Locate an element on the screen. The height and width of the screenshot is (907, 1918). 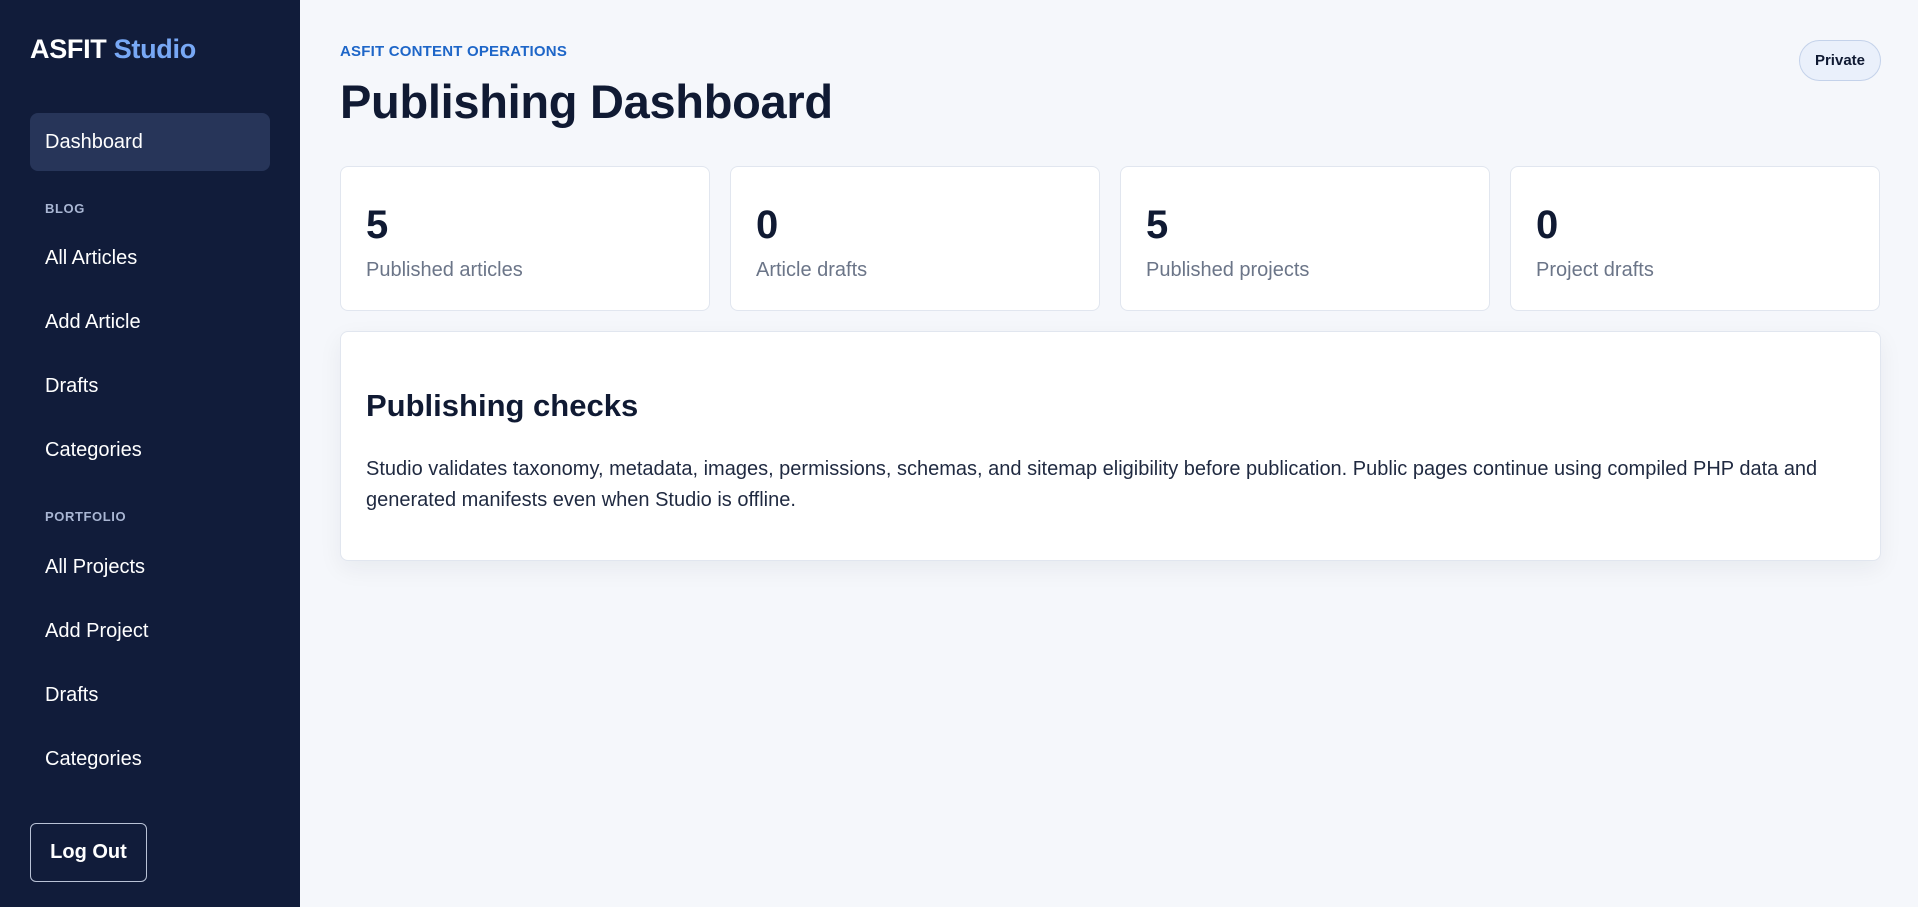
stat-card-article-drafts: 0 Article drafts is located at coordinates (915, 238).